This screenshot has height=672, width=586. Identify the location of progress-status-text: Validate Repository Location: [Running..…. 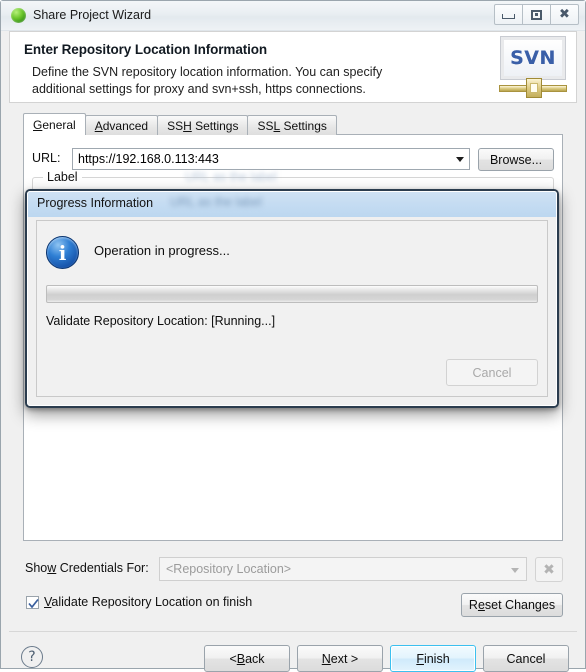
(161, 321).